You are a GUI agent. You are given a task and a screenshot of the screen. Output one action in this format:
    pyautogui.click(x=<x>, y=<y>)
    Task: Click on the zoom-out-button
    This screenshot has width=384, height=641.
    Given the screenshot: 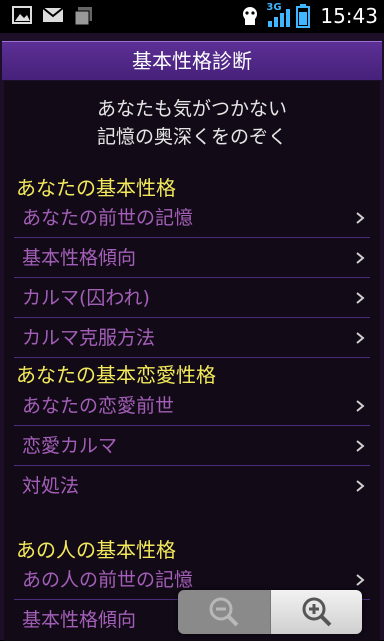 What is the action you would take?
    pyautogui.click(x=224, y=612)
    